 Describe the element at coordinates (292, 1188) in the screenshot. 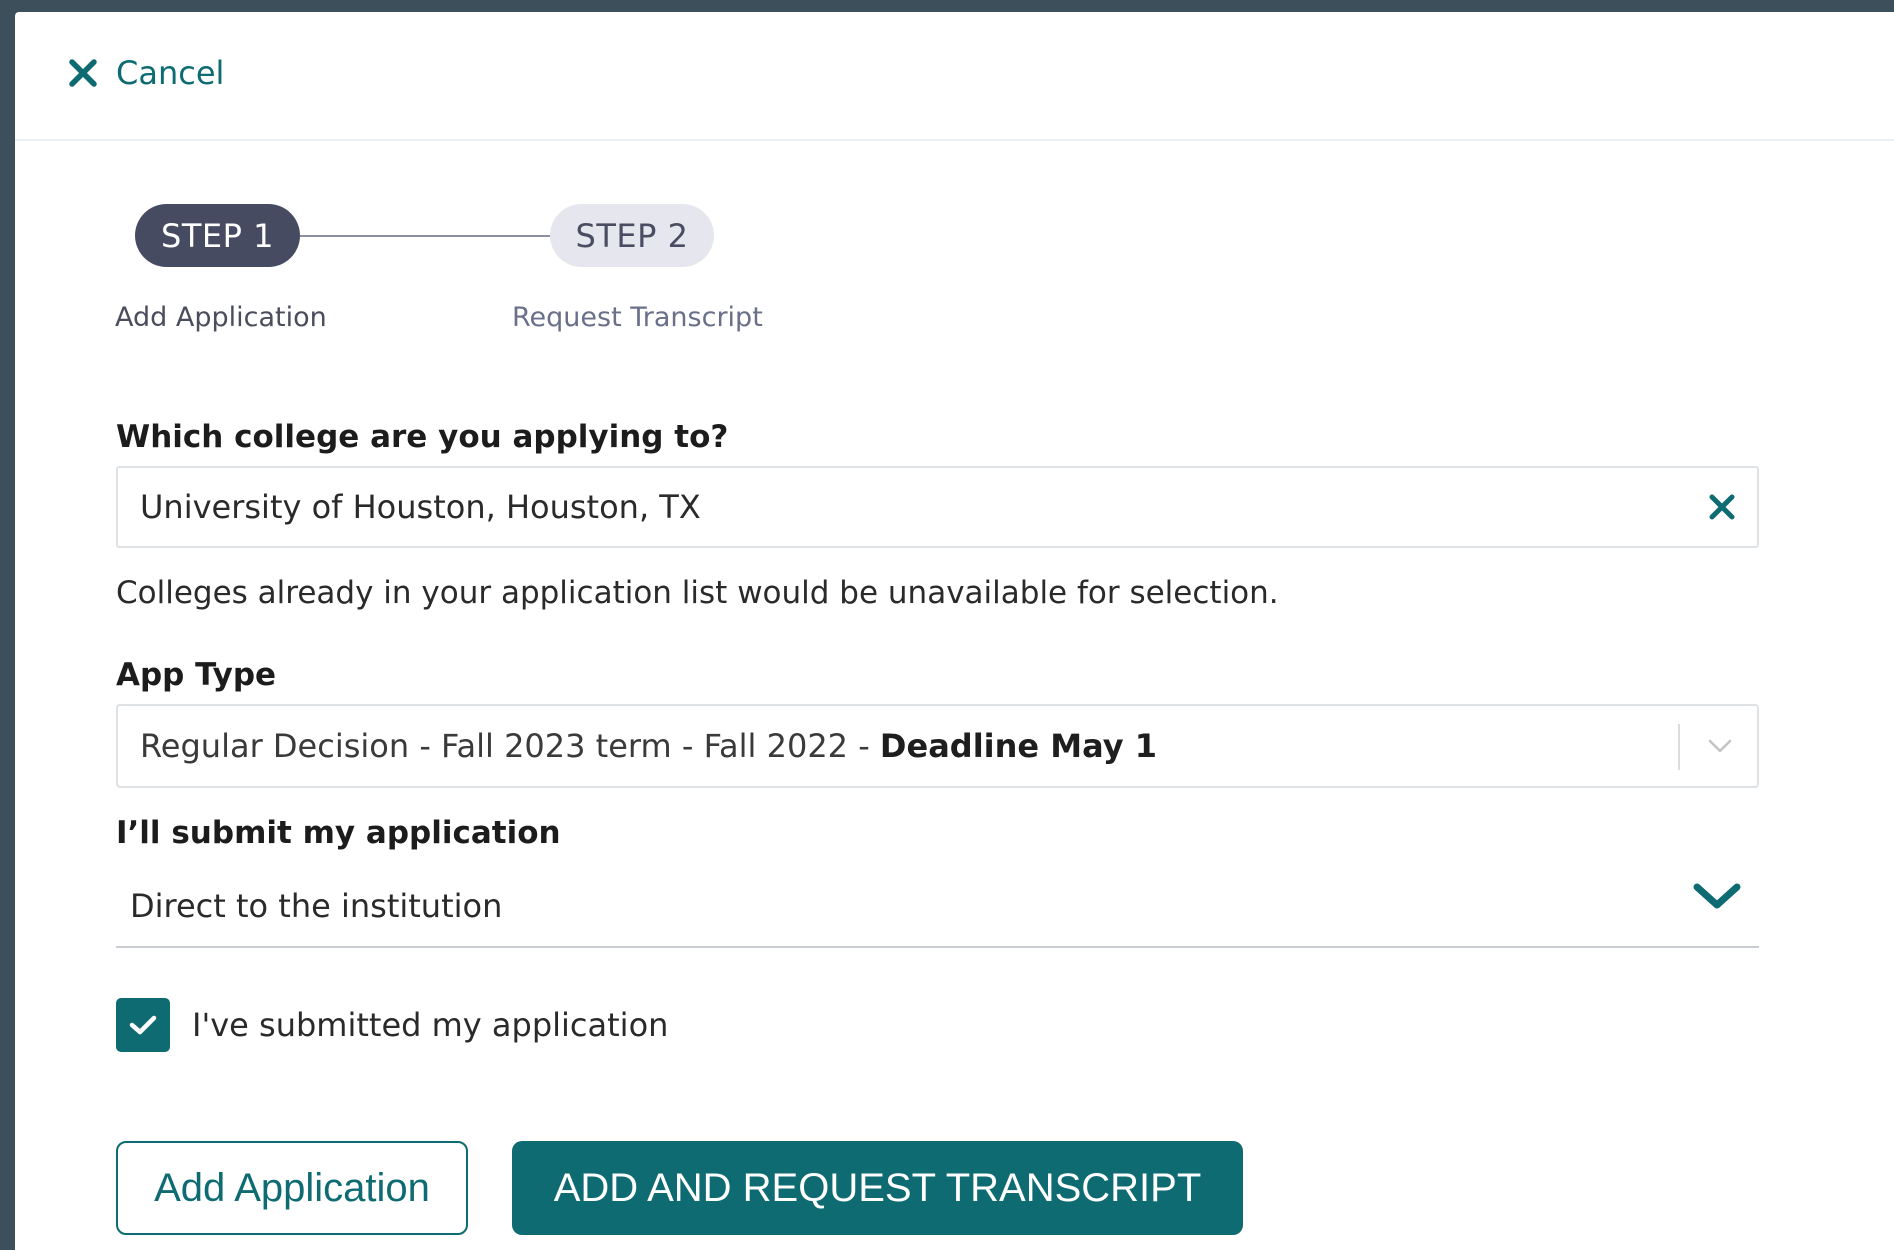

I see `add-application-button: Add Application` at that location.